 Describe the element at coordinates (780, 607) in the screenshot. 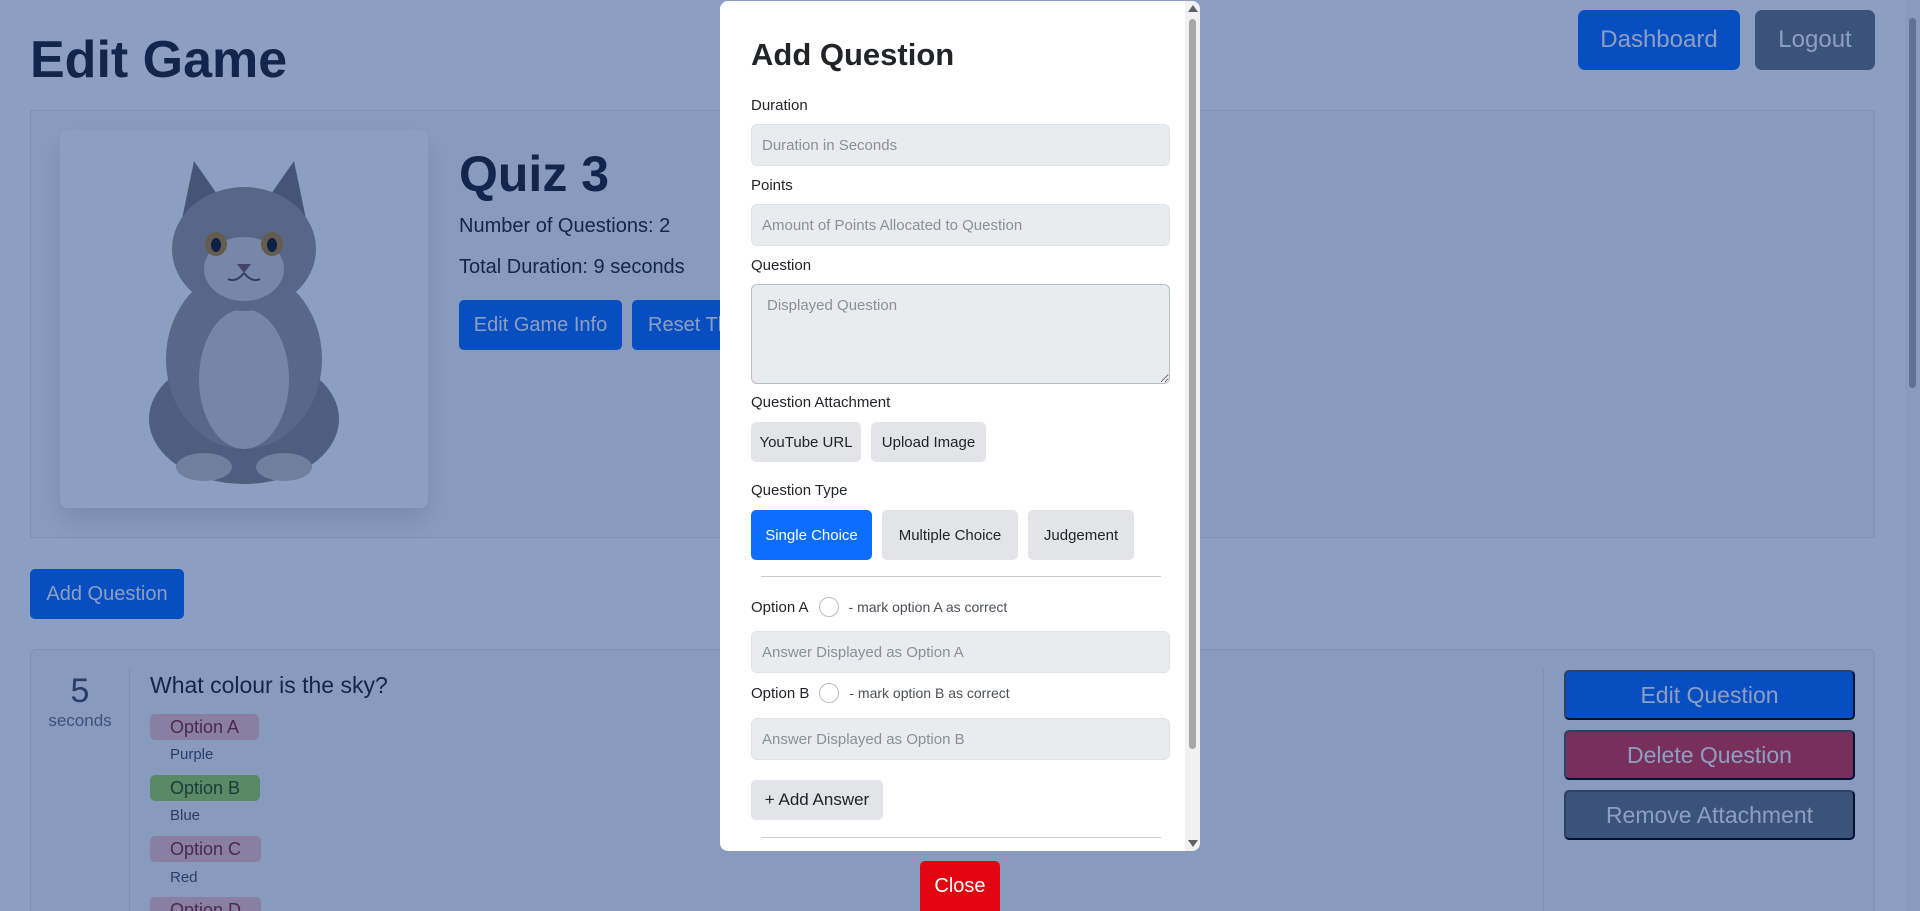

I see `option-a-label: Option A` at that location.